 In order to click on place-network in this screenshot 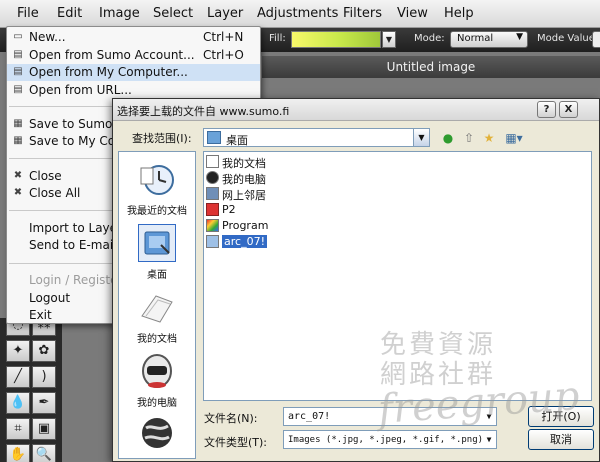, I will do `click(157, 435)`.